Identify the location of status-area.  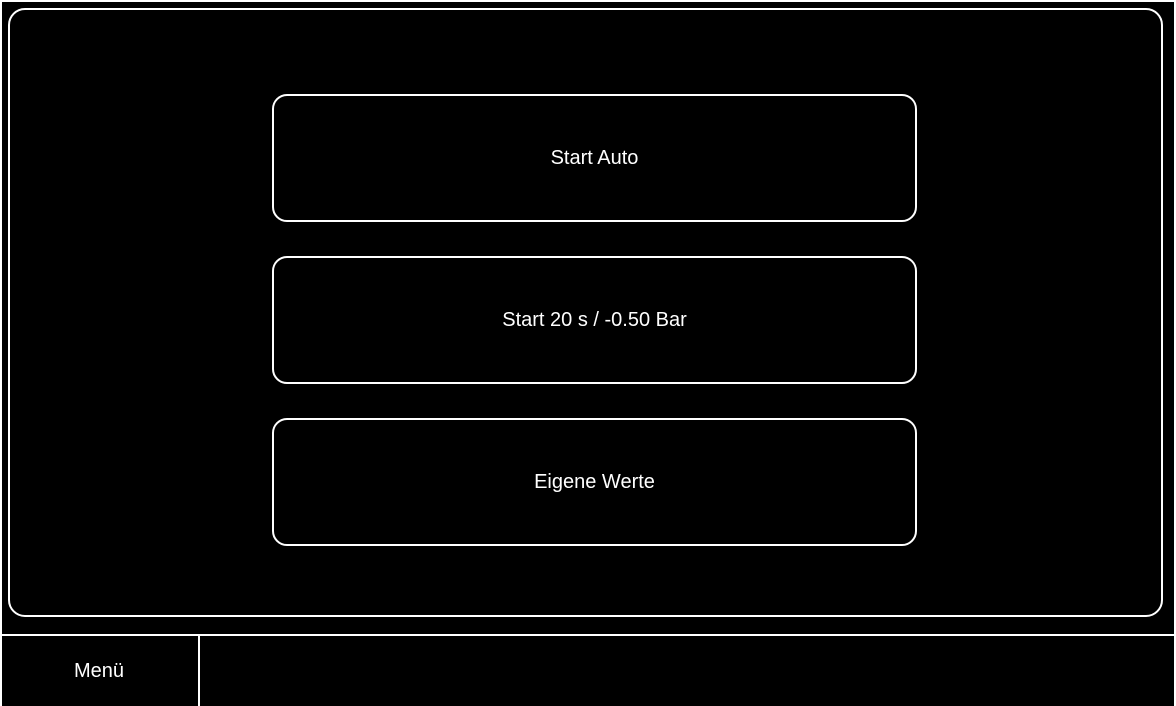
(688, 671).